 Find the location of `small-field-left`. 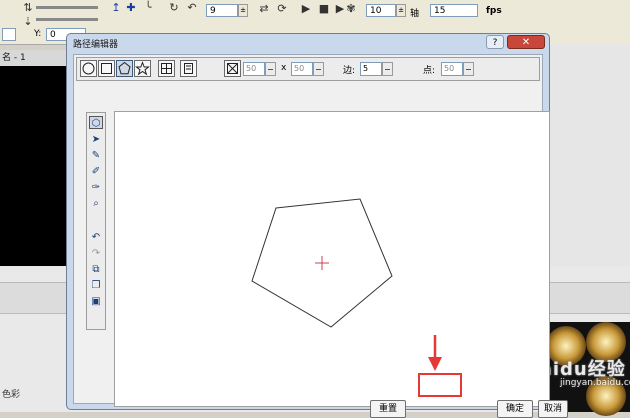

small-field-left is located at coordinates (9, 34).